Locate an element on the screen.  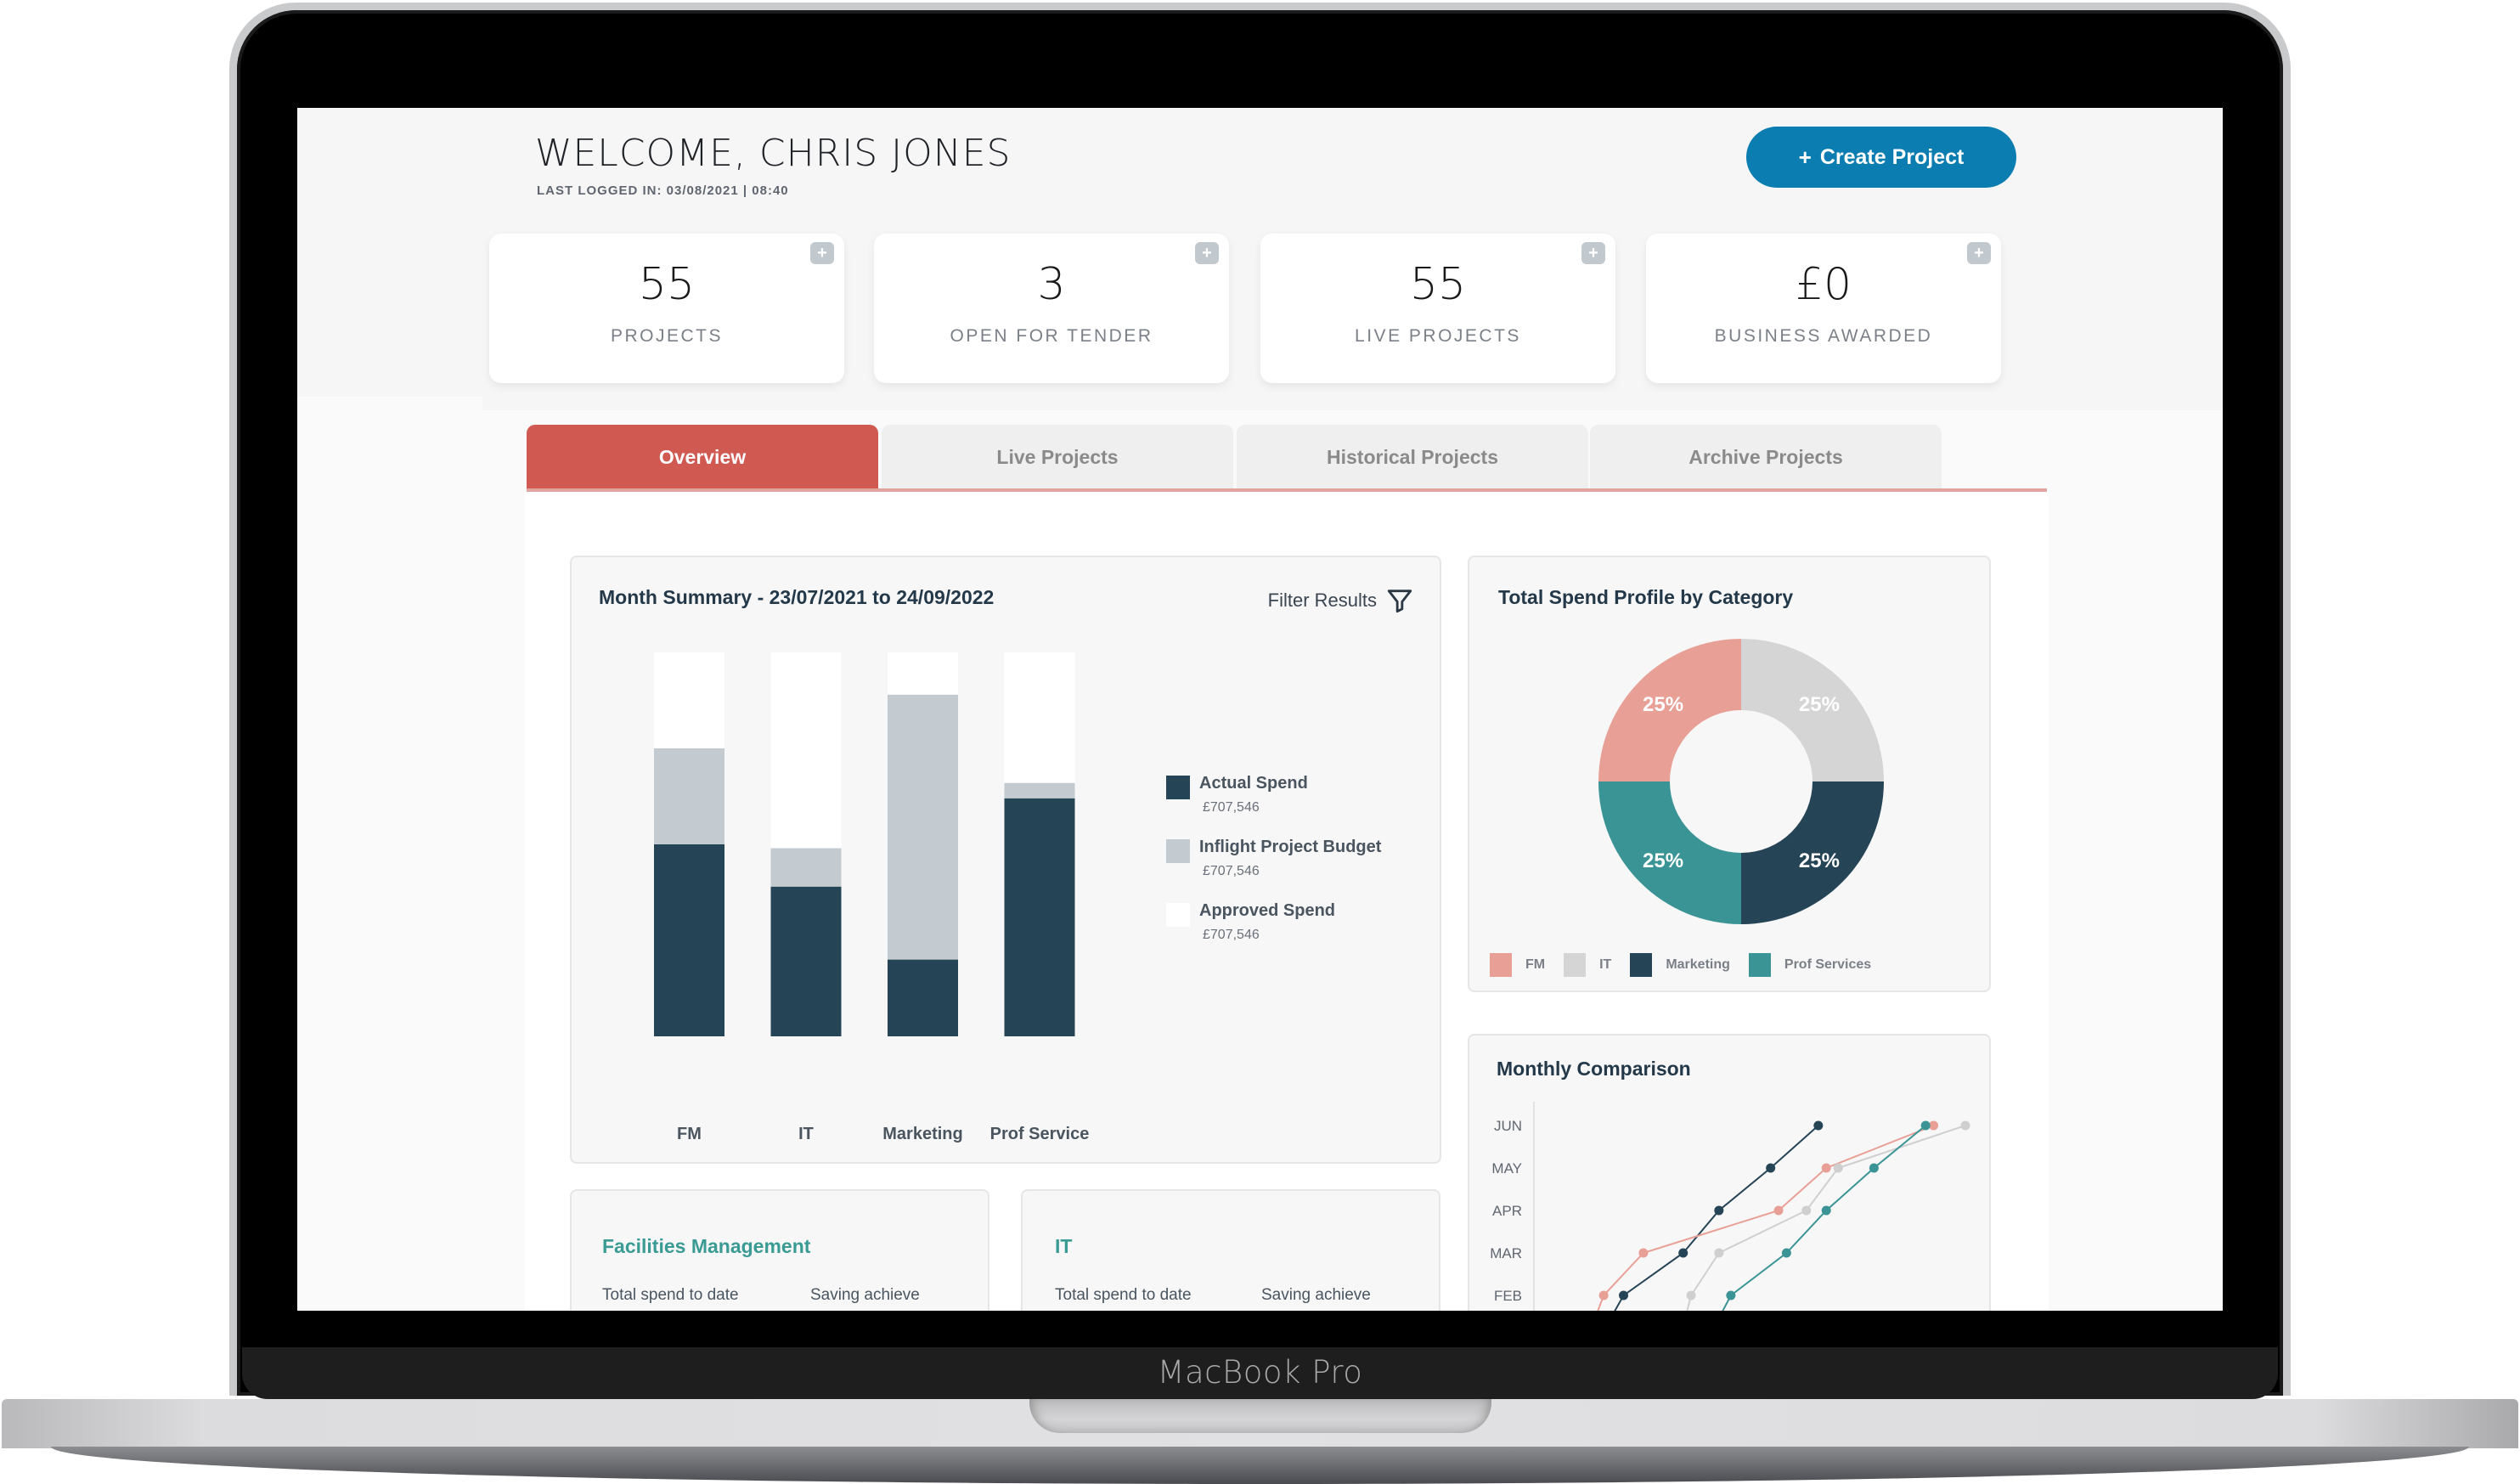
donut-chart: 25% 25% 25% 25% is located at coordinates (1741, 781).